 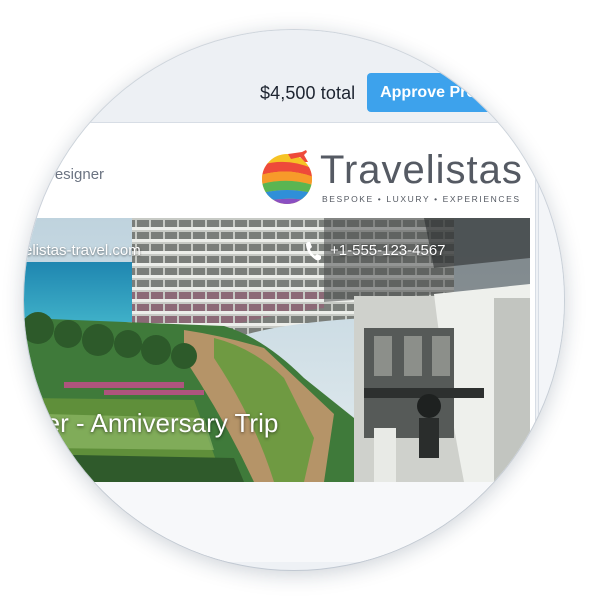 I want to click on card-bottom-area, so click(x=277, y=522).